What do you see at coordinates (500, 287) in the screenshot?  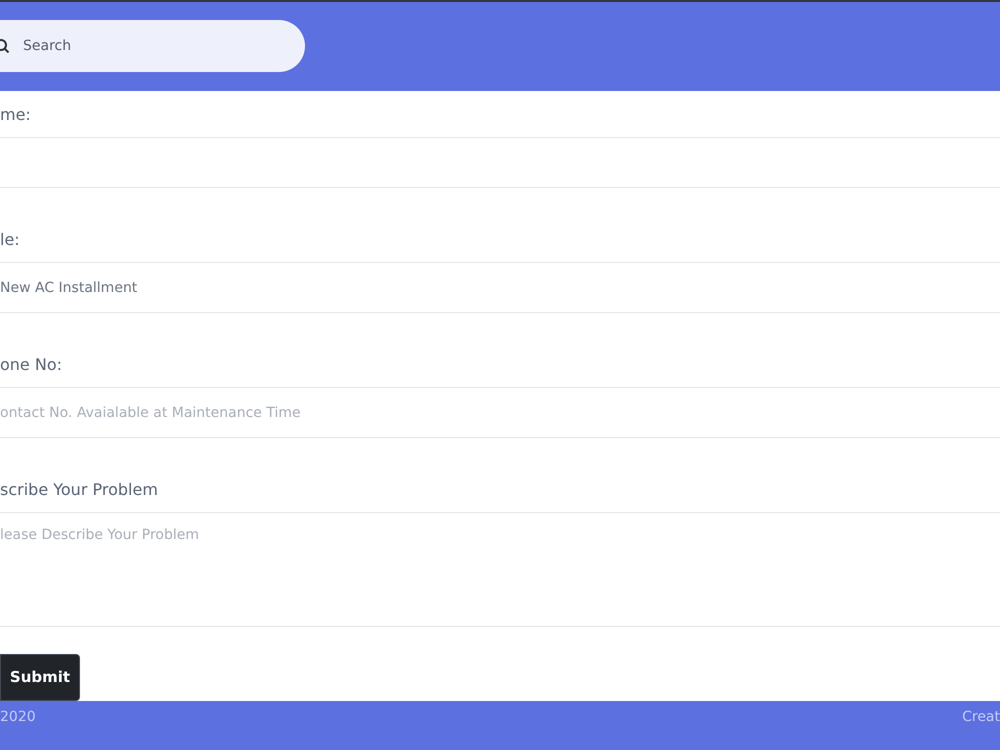 I see `input-field: New AC Installment` at bounding box center [500, 287].